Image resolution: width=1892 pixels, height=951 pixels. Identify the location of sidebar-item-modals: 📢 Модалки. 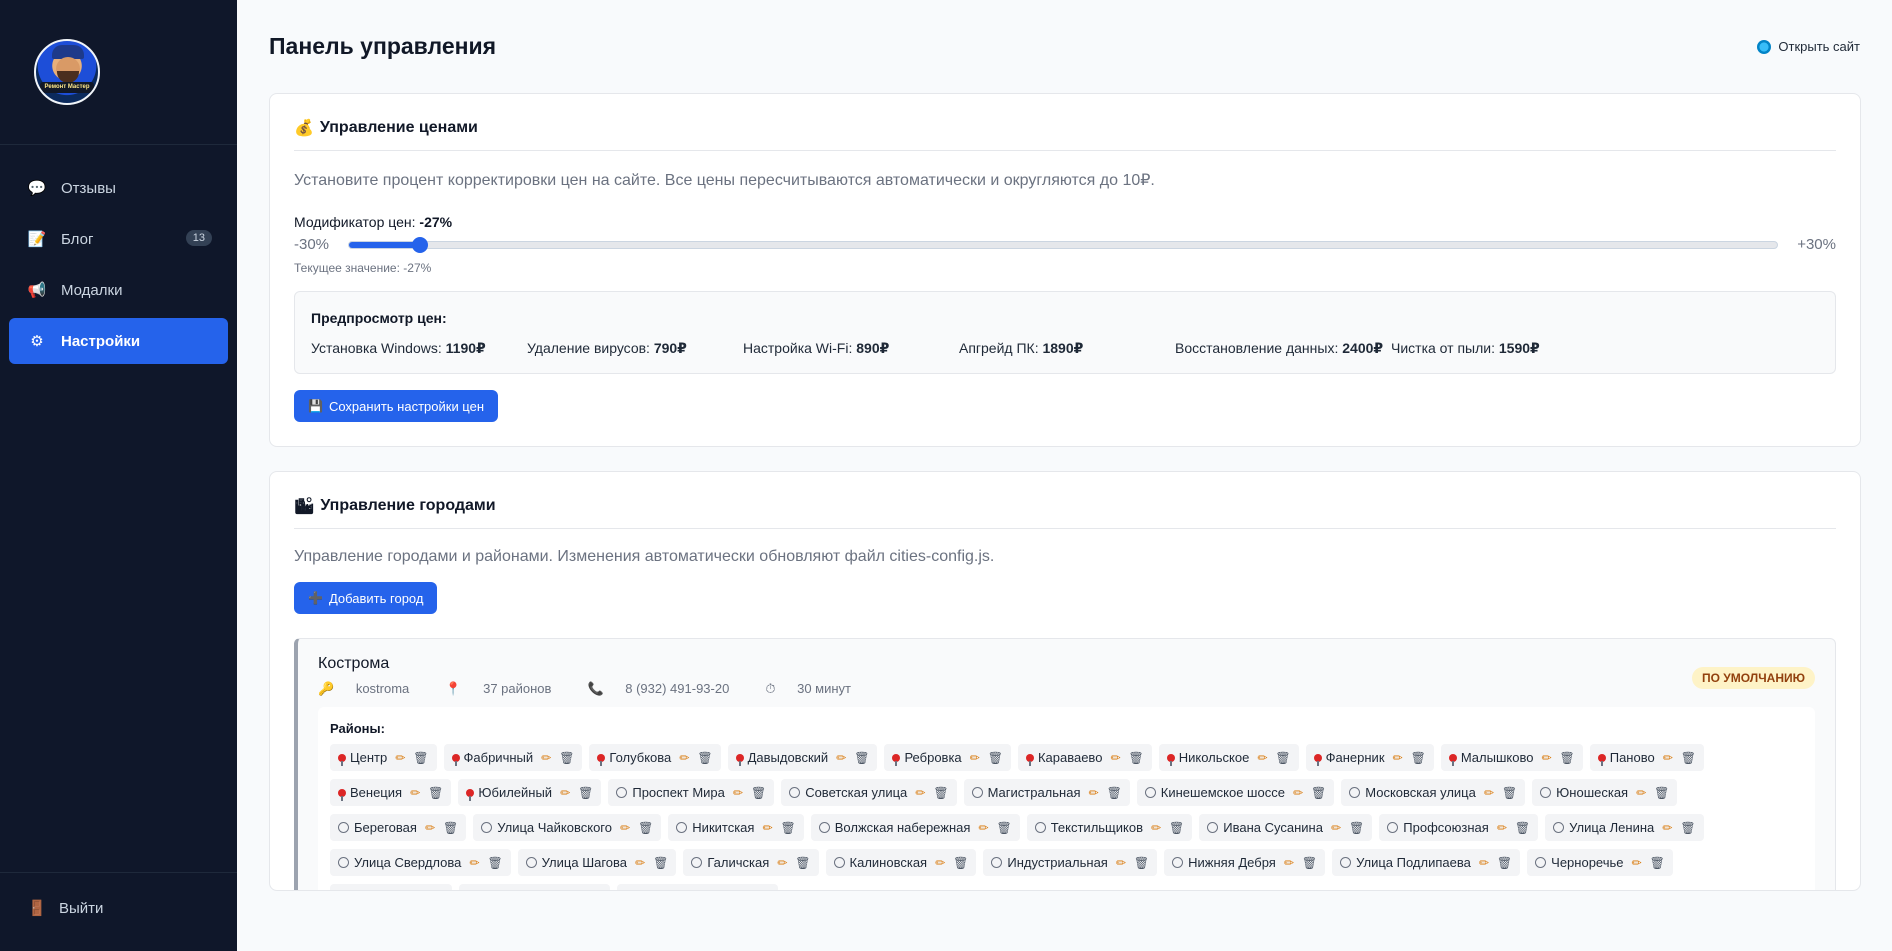
(118, 290).